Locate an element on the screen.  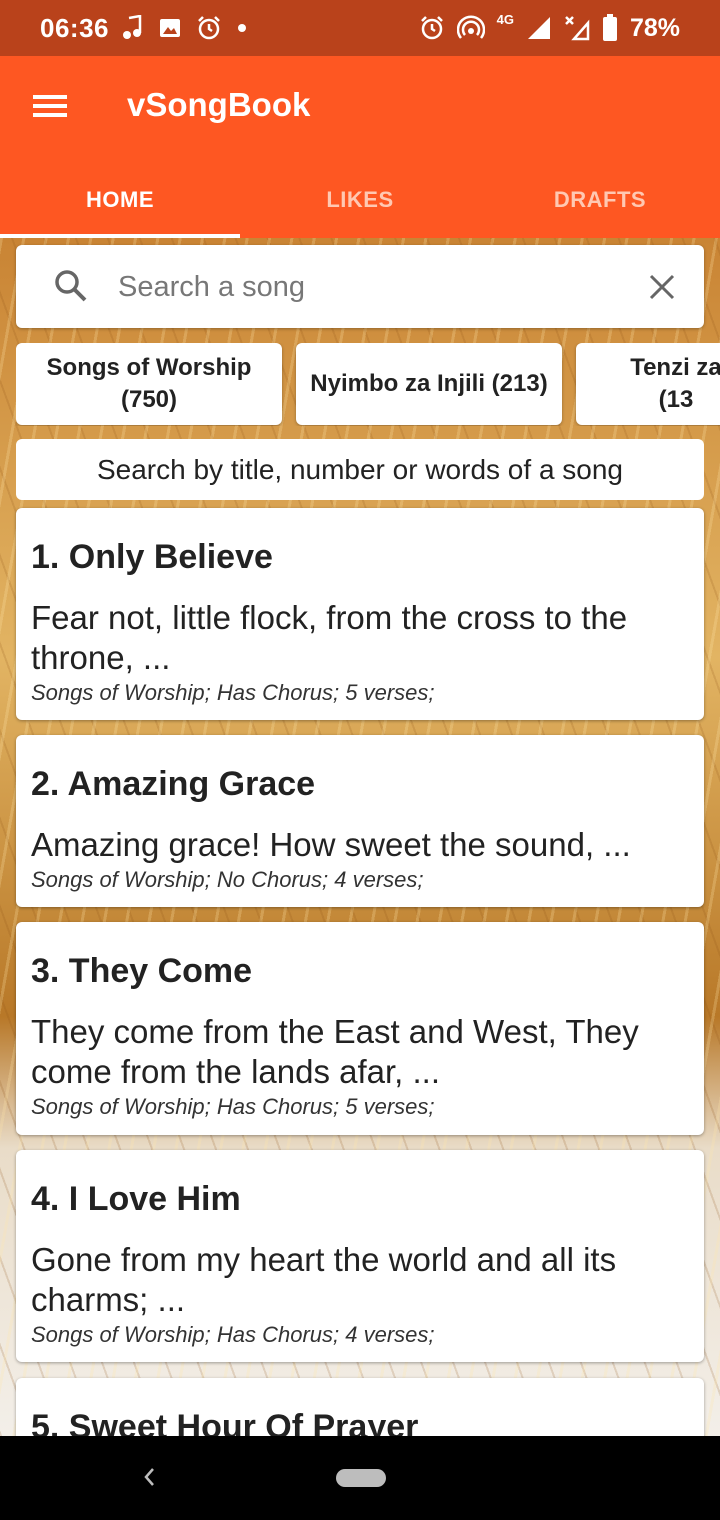
close-icon is located at coordinates (662, 287).